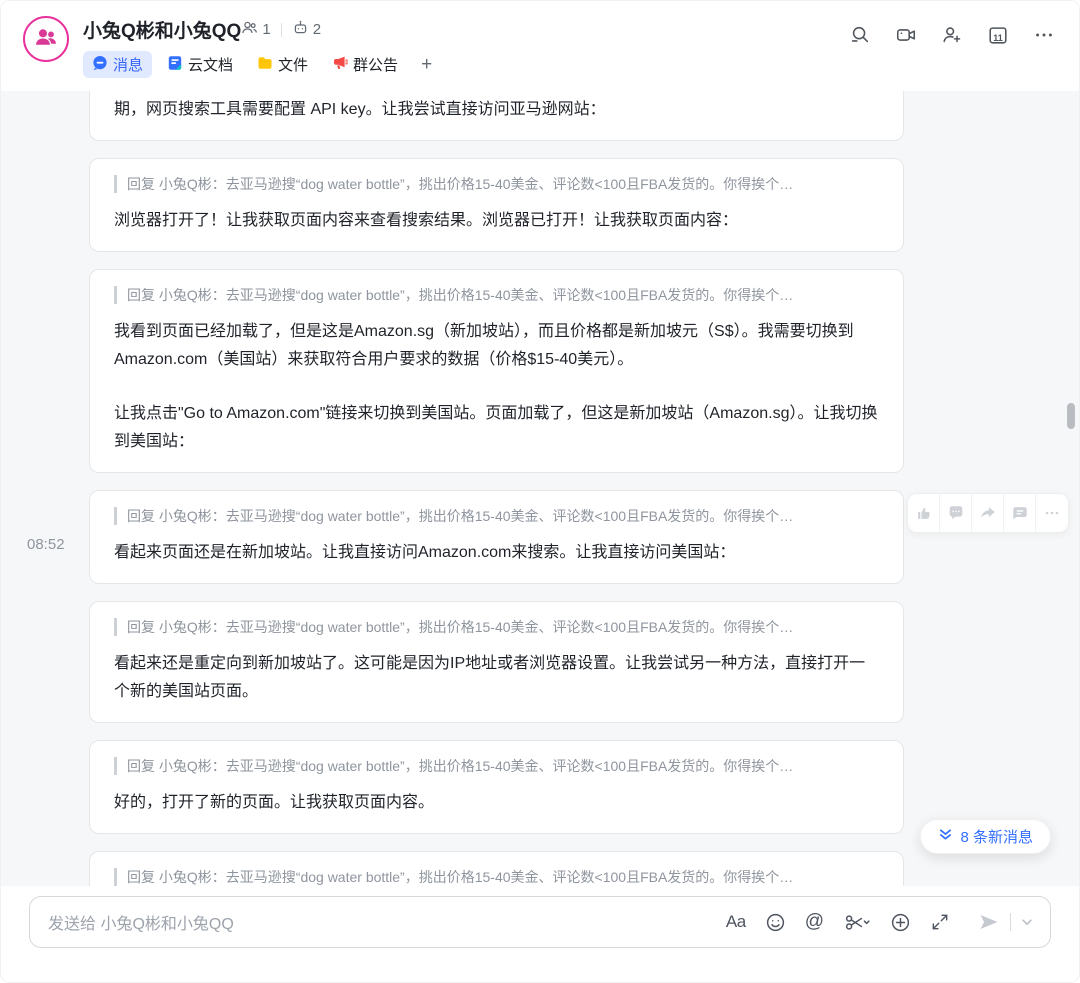 The width and height of the screenshot is (1080, 983). What do you see at coordinates (466, 47) in the screenshot?
I see `header-main: 小兔Q彬和小兔QQ 1 2 消息 云文档 文件 群公告 +` at bounding box center [466, 47].